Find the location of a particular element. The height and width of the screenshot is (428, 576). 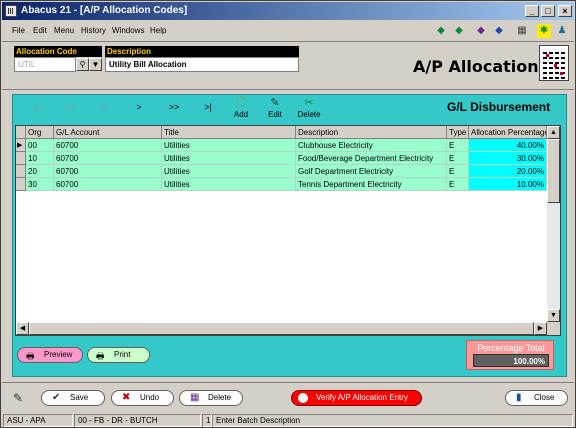

cell-org: 10 is located at coordinates (40, 158).